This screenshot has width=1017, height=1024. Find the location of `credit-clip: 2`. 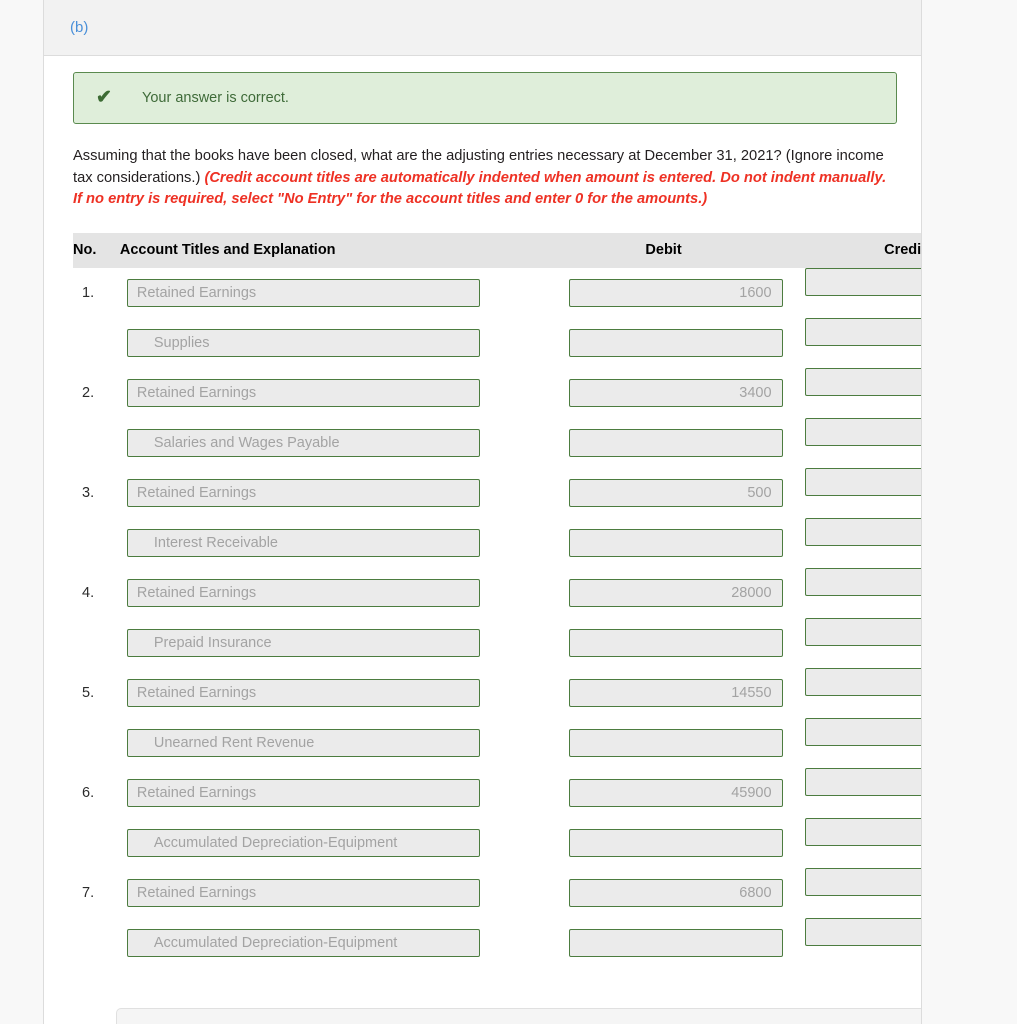

credit-clip: 2 is located at coordinates (862, 632).